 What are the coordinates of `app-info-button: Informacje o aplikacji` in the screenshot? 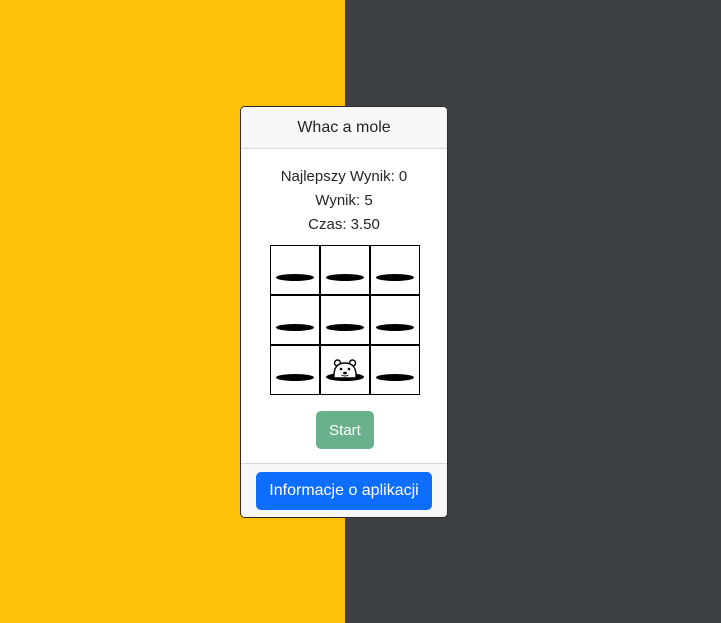 It's located at (344, 490).